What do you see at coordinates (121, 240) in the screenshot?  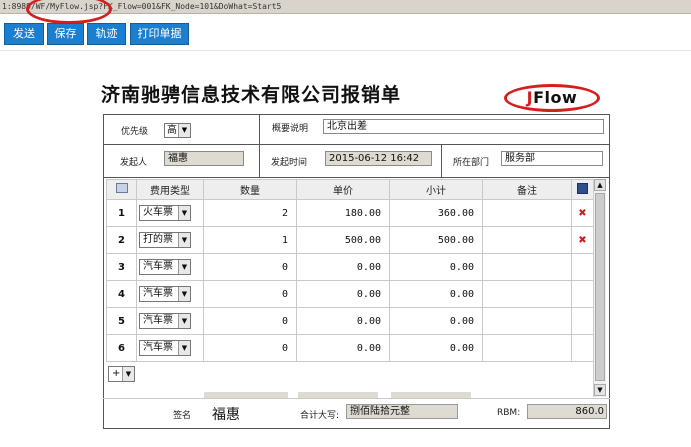 I see `row-number: 2` at bounding box center [121, 240].